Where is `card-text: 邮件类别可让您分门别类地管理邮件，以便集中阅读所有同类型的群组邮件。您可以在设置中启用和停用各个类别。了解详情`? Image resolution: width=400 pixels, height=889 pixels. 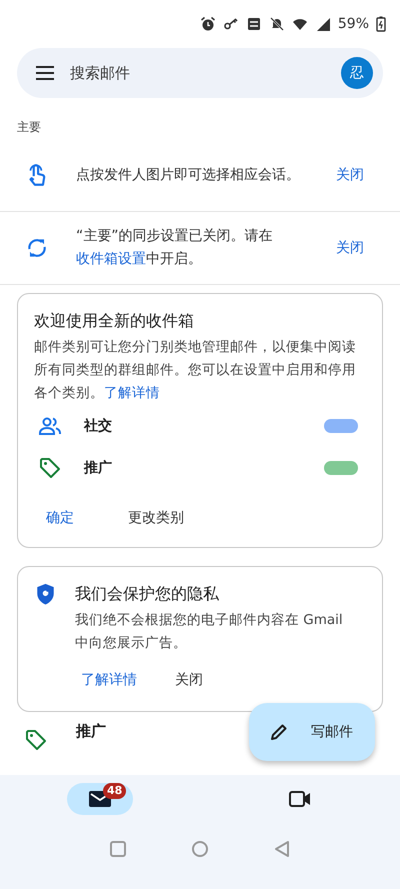
card-text: 邮件类别可让您分门别类地管理邮件，以便集中阅读所有同类型的群组邮件。您可以在设置中启用和停用各个类别。了解详情 is located at coordinates (195, 370).